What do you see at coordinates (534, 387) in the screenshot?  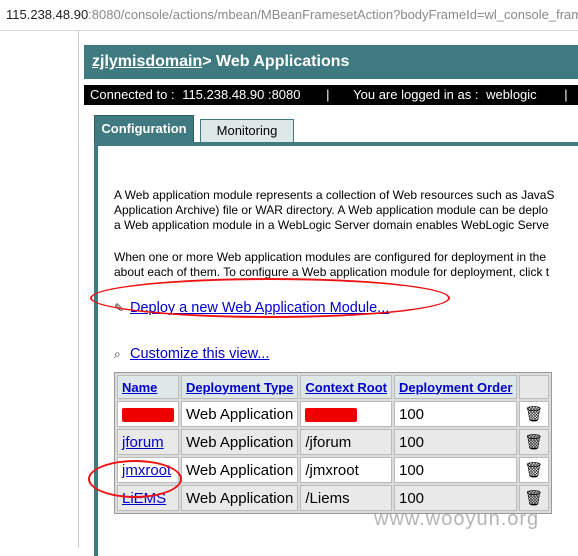 I see `column-header-actions` at bounding box center [534, 387].